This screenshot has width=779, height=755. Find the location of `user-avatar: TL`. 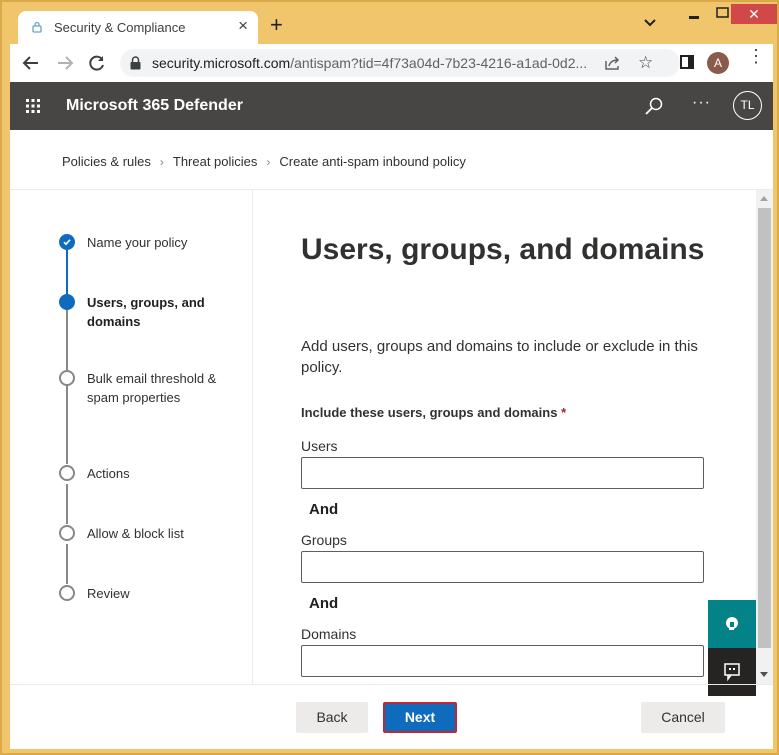

user-avatar: TL is located at coordinates (747, 105).